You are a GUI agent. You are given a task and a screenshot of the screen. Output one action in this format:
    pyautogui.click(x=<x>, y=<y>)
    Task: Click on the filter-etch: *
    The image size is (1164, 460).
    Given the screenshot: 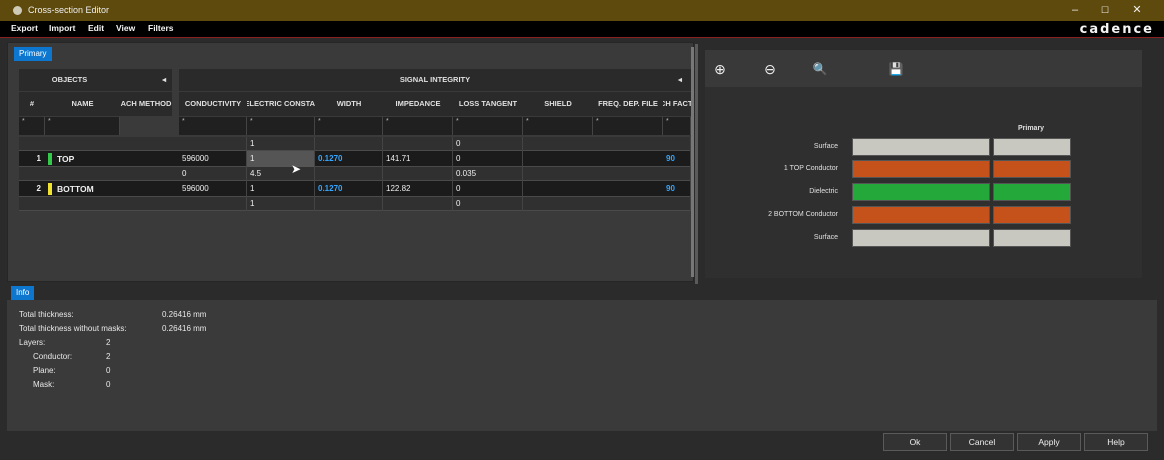 What is the action you would take?
    pyautogui.click(x=677, y=126)
    